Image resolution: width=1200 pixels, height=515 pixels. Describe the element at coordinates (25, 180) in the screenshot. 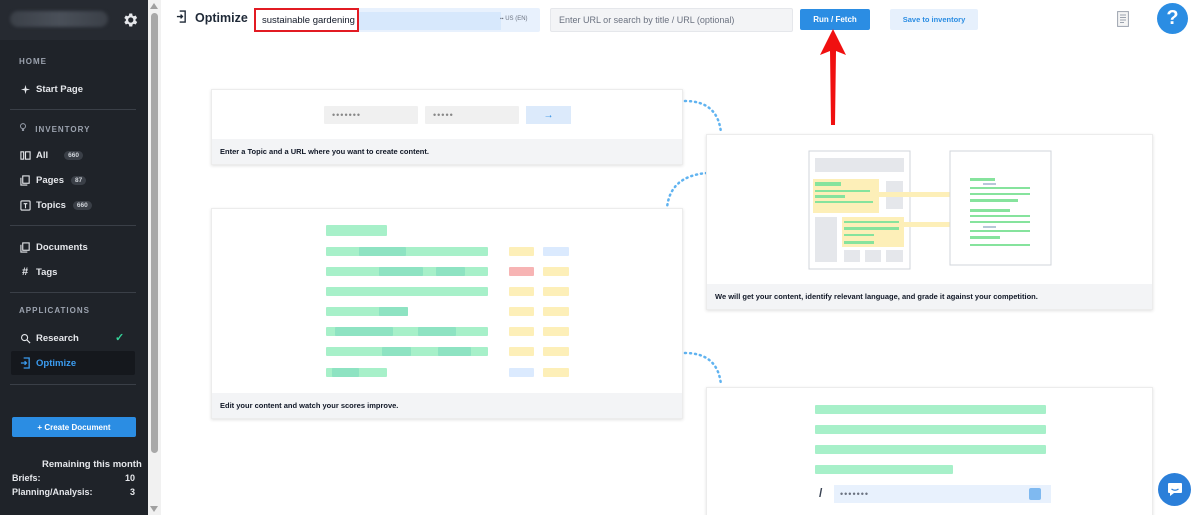

I see `pages-icon` at that location.